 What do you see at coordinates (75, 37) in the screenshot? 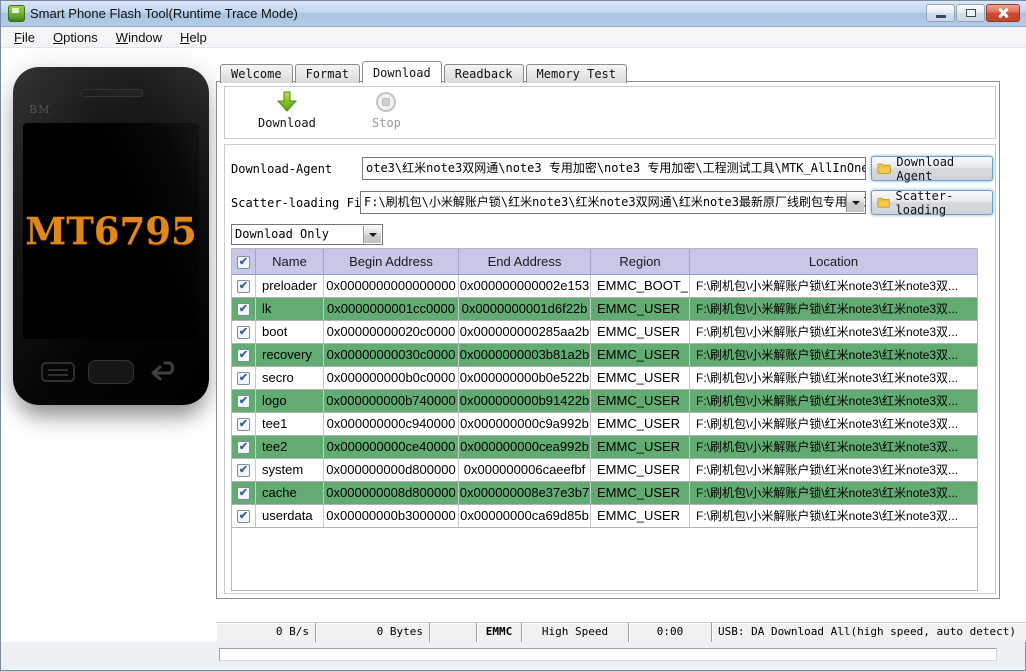
I see `menu-item-options: Options` at bounding box center [75, 37].